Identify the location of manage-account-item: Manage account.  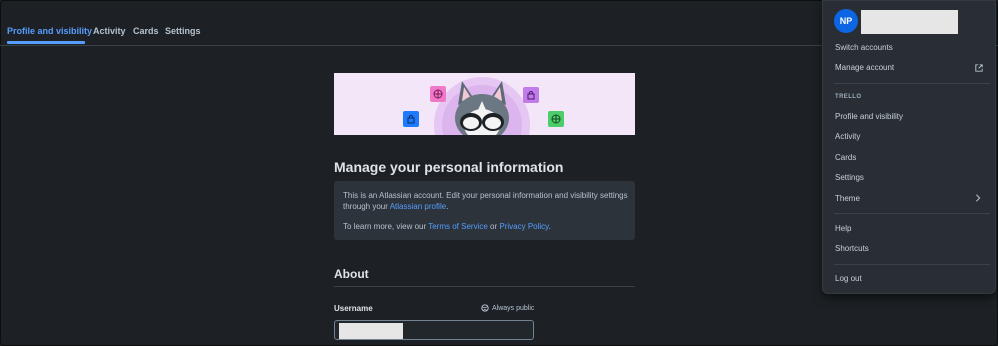
(864, 67).